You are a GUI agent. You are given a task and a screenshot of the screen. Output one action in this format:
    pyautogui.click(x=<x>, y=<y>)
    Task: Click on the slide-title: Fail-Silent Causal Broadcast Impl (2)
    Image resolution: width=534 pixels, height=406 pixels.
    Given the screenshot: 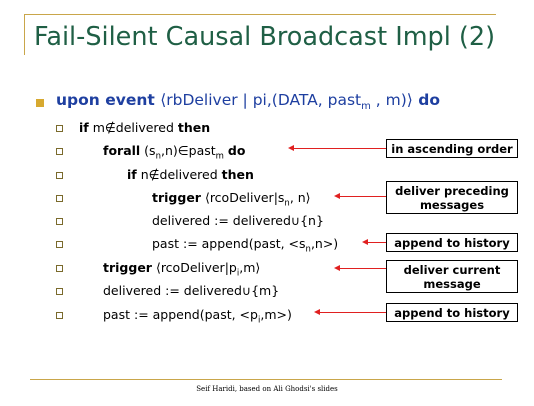 What is the action you would take?
    pyautogui.click(x=265, y=37)
    